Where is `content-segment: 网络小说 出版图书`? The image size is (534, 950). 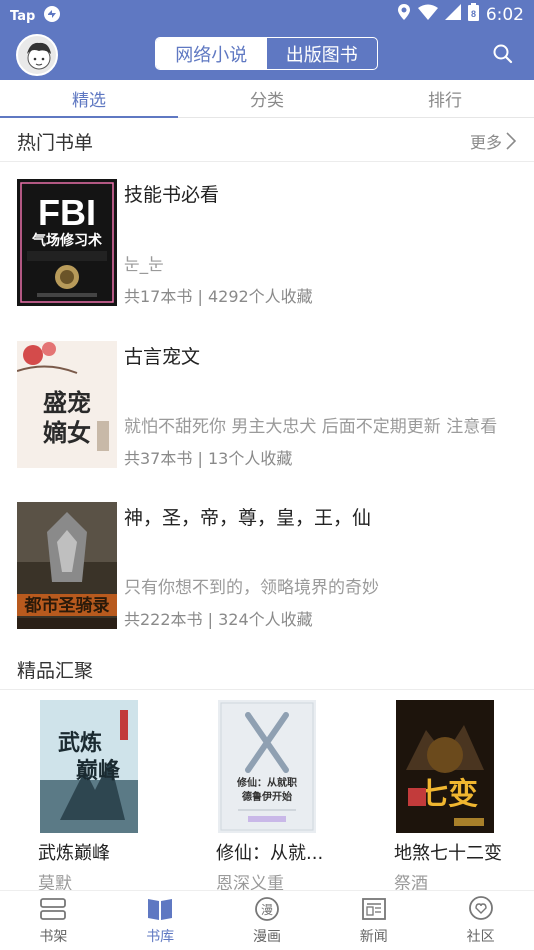 content-segment: 网络小说 出版图书 is located at coordinates (266, 53).